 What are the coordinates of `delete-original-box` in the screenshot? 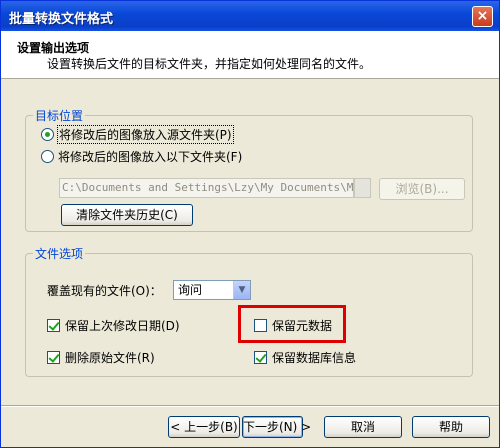 It's located at (53, 357).